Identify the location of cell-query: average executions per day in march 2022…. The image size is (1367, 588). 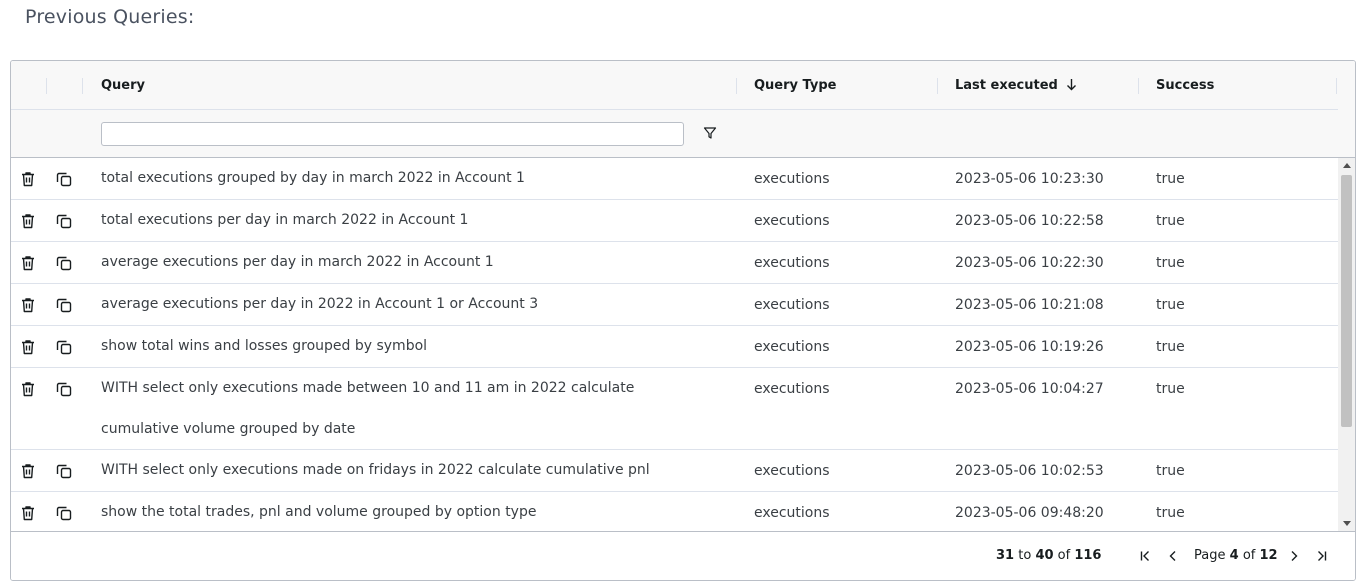
(297, 262).